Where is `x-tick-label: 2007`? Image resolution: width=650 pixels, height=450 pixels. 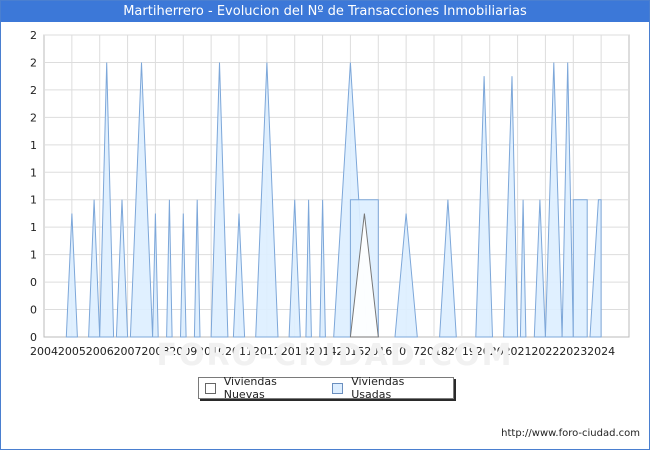
x-tick-label: 2007 is located at coordinates (128, 351).